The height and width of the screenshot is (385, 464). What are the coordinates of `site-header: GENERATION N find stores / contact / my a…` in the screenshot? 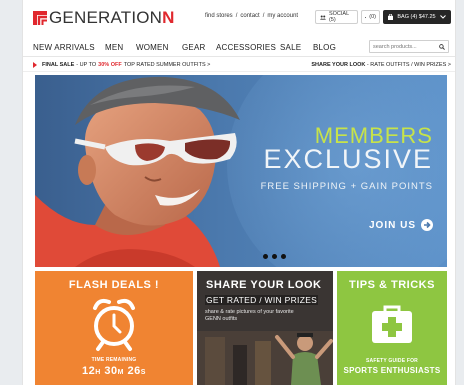 It's located at (239, 18).